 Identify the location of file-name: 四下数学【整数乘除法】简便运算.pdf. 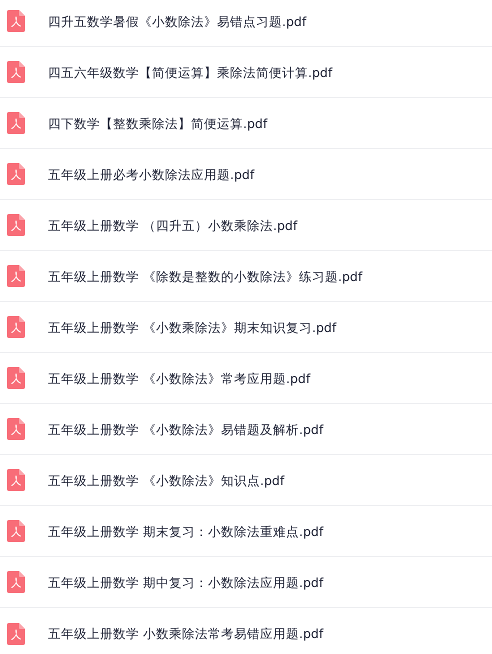
(158, 123).